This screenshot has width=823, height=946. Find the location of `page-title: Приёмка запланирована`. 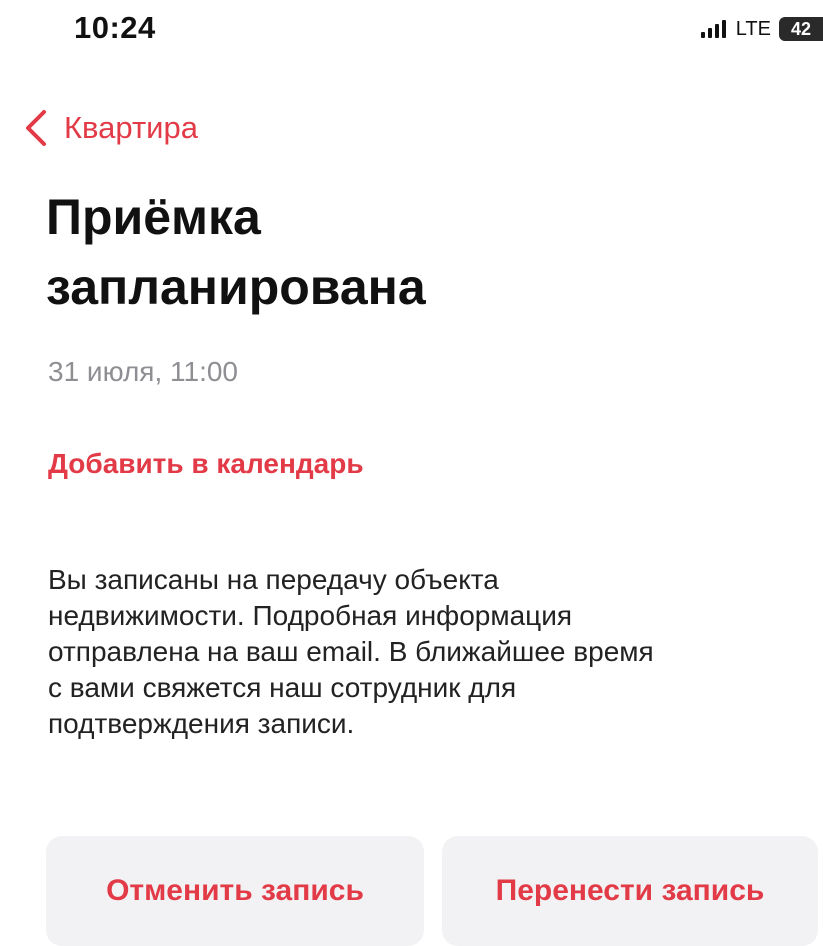

page-title: Приёмка запланирована is located at coordinates (236, 252).